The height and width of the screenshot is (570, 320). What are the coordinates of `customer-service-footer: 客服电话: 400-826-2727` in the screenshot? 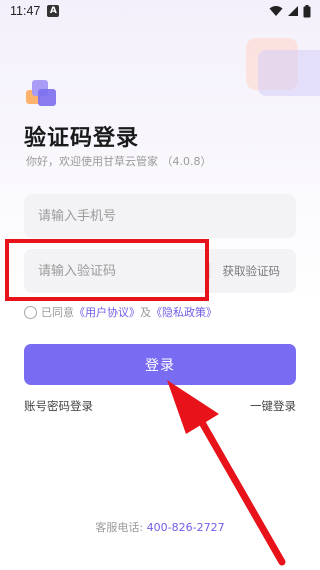 It's located at (160, 527).